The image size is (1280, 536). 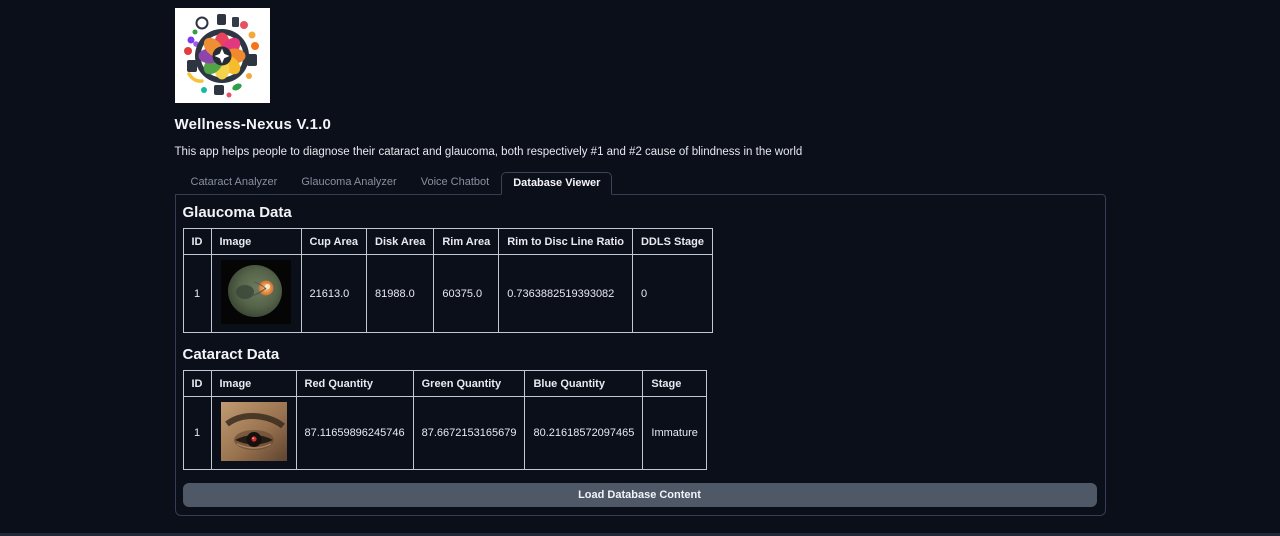 I want to click on app-logo, so click(x=222, y=55).